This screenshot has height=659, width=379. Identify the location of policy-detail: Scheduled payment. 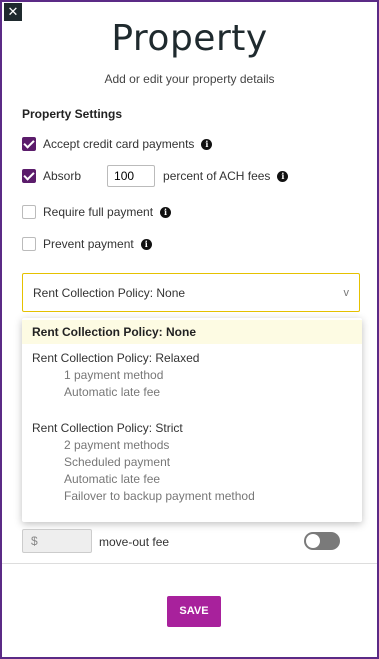
(117, 462).